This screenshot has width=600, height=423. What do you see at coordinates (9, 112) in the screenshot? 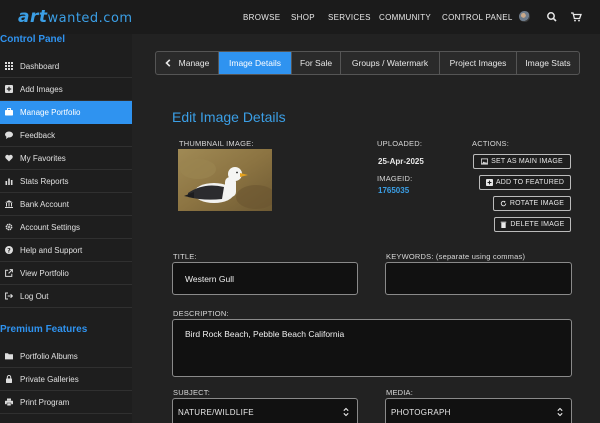
I see `briefcase-icon` at bounding box center [9, 112].